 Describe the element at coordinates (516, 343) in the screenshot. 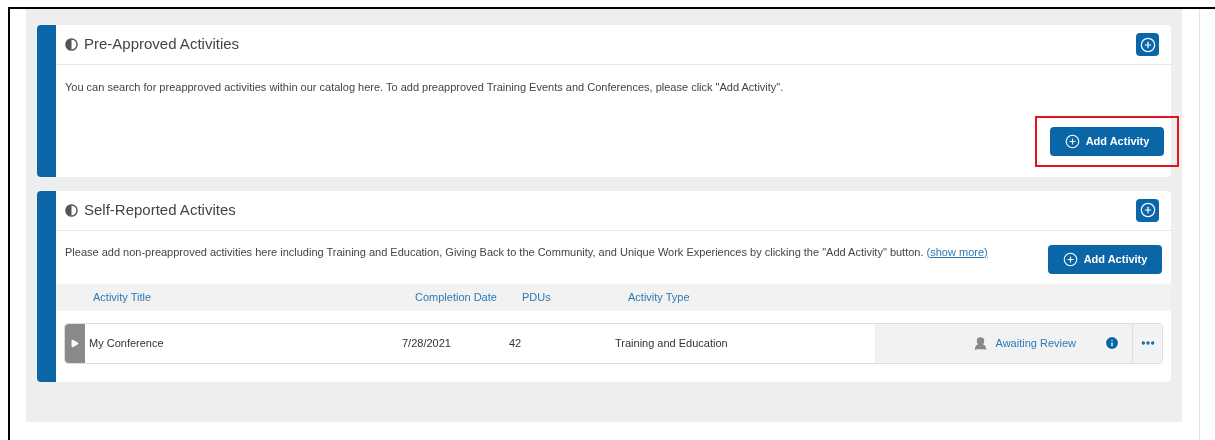

I see `table-cell-text: 42` at that location.